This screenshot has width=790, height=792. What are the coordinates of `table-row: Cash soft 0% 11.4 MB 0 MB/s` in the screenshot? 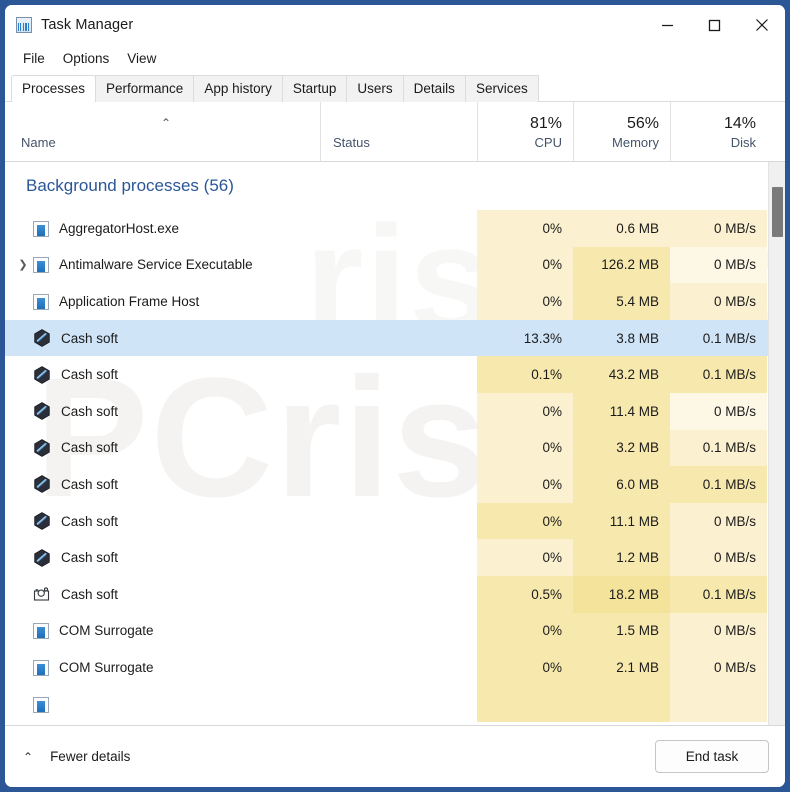 It's located at (395, 411).